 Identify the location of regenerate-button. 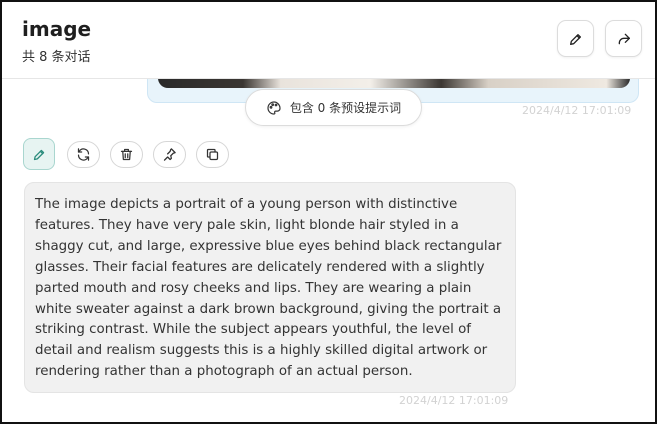
(83, 154).